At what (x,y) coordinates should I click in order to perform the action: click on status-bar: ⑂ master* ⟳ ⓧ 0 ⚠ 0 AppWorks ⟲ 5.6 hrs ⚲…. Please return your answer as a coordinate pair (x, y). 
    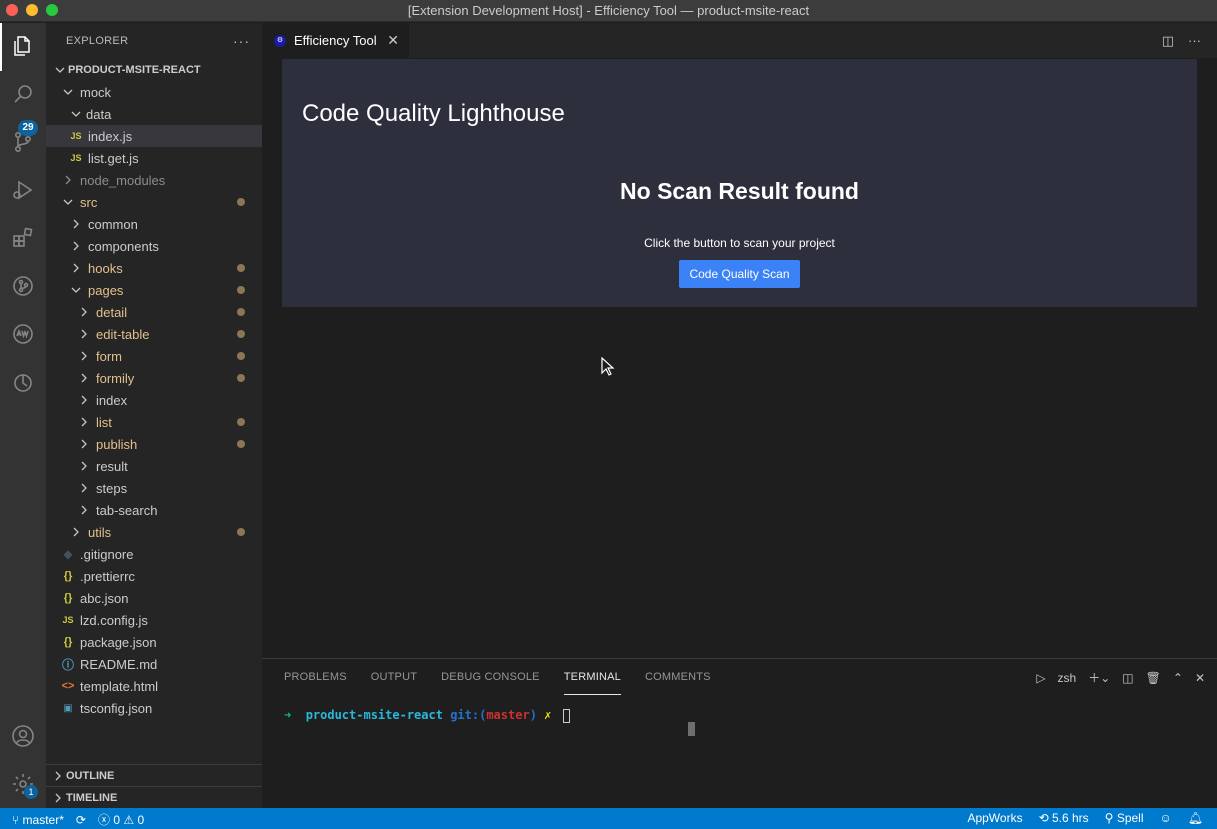
    Looking at the image, I should click on (608, 818).